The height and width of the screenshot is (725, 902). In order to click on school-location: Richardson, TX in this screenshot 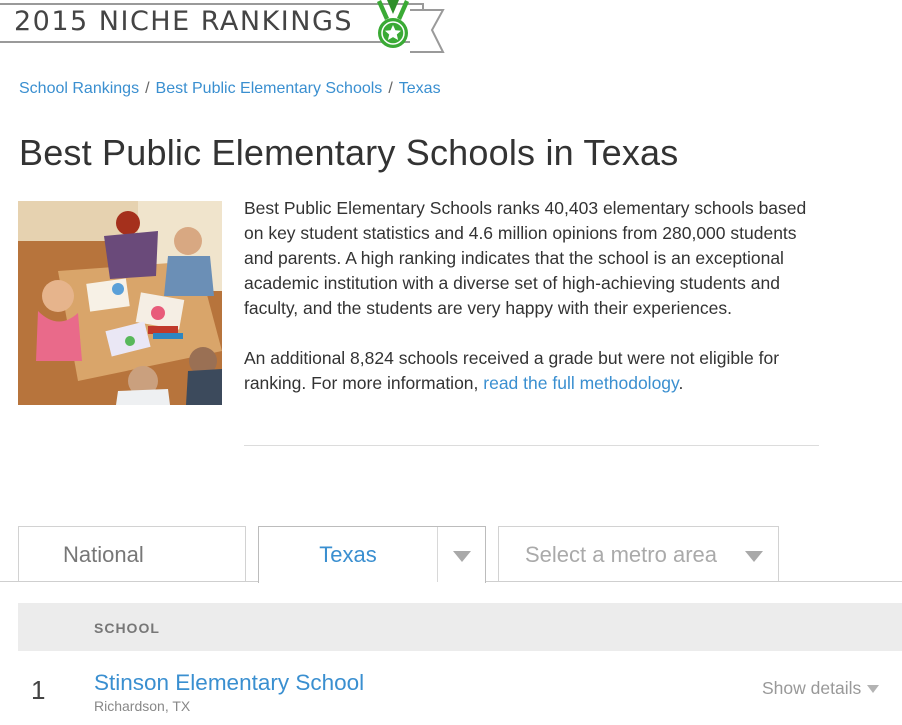, I will do `click(142, 706)`.